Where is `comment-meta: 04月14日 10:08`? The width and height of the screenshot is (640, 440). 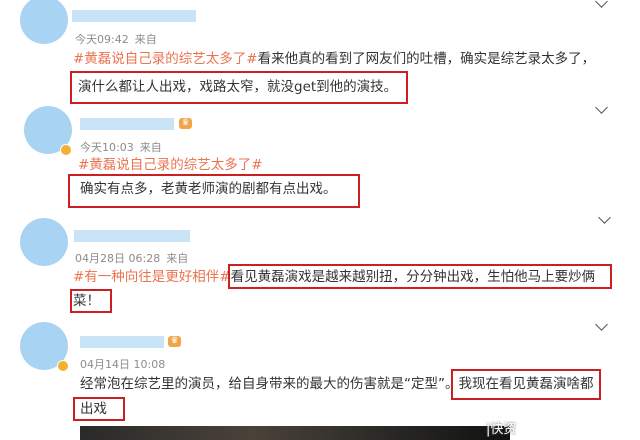
comment-meta: 04月14日 10:08 is located at coordinates (122, 364).